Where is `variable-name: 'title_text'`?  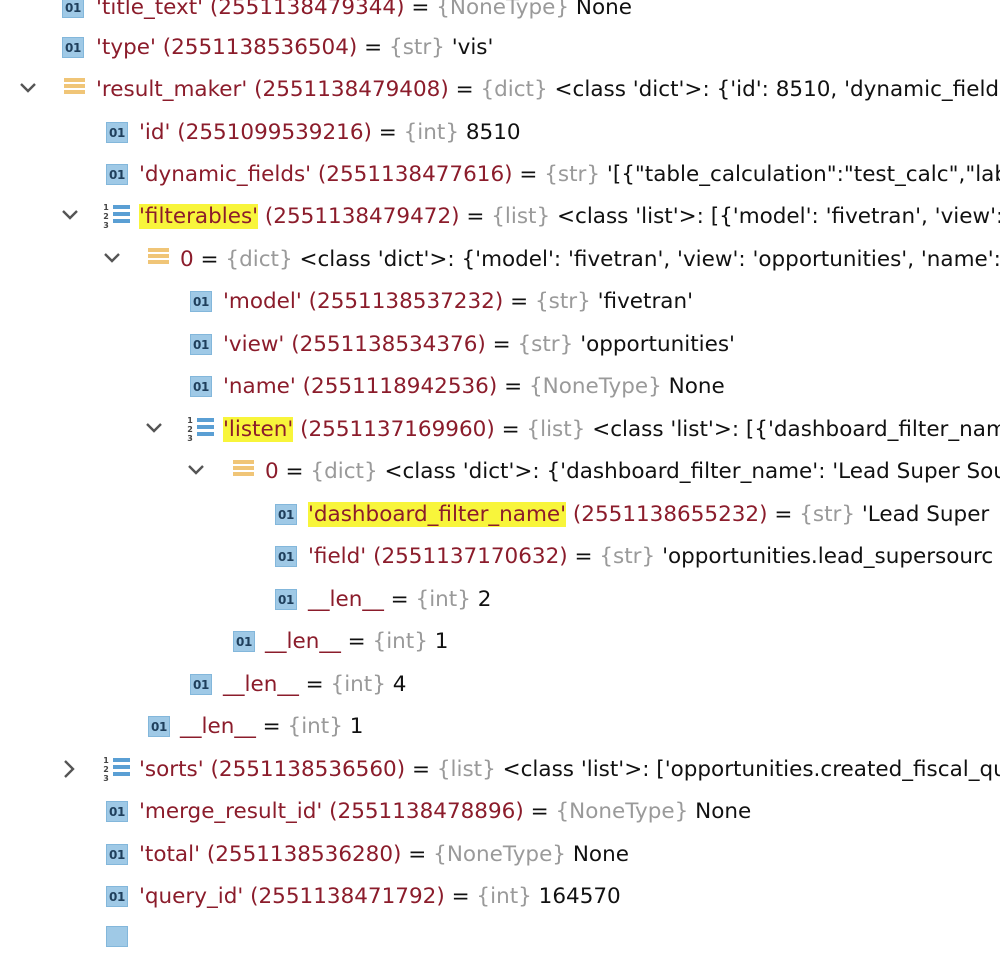
variable-name: 'title_text' is located at coordinates (150, 10).